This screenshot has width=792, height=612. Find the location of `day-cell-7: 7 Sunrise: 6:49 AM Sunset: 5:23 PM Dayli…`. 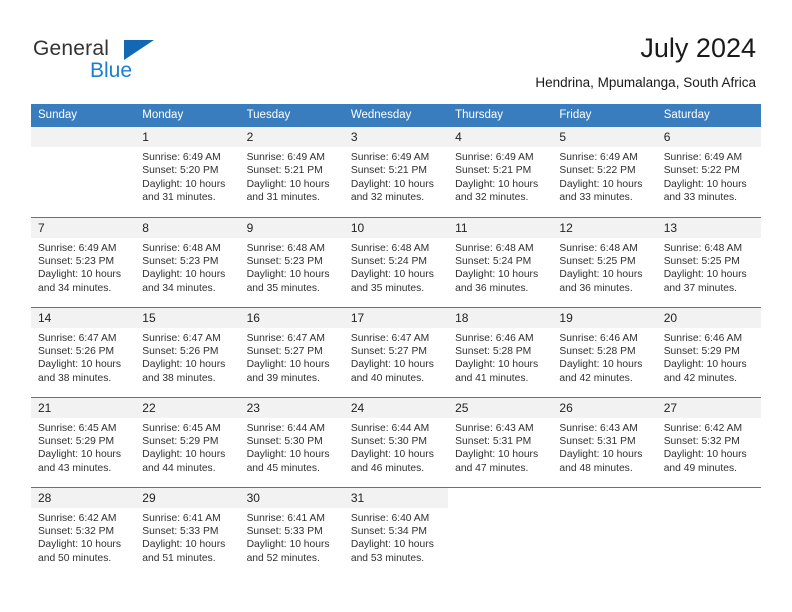

day-cell-7: 7 Sunrise: 6:49 AM Sunset: 5:23 PM Dayli… is located at coordinates (83, 261).